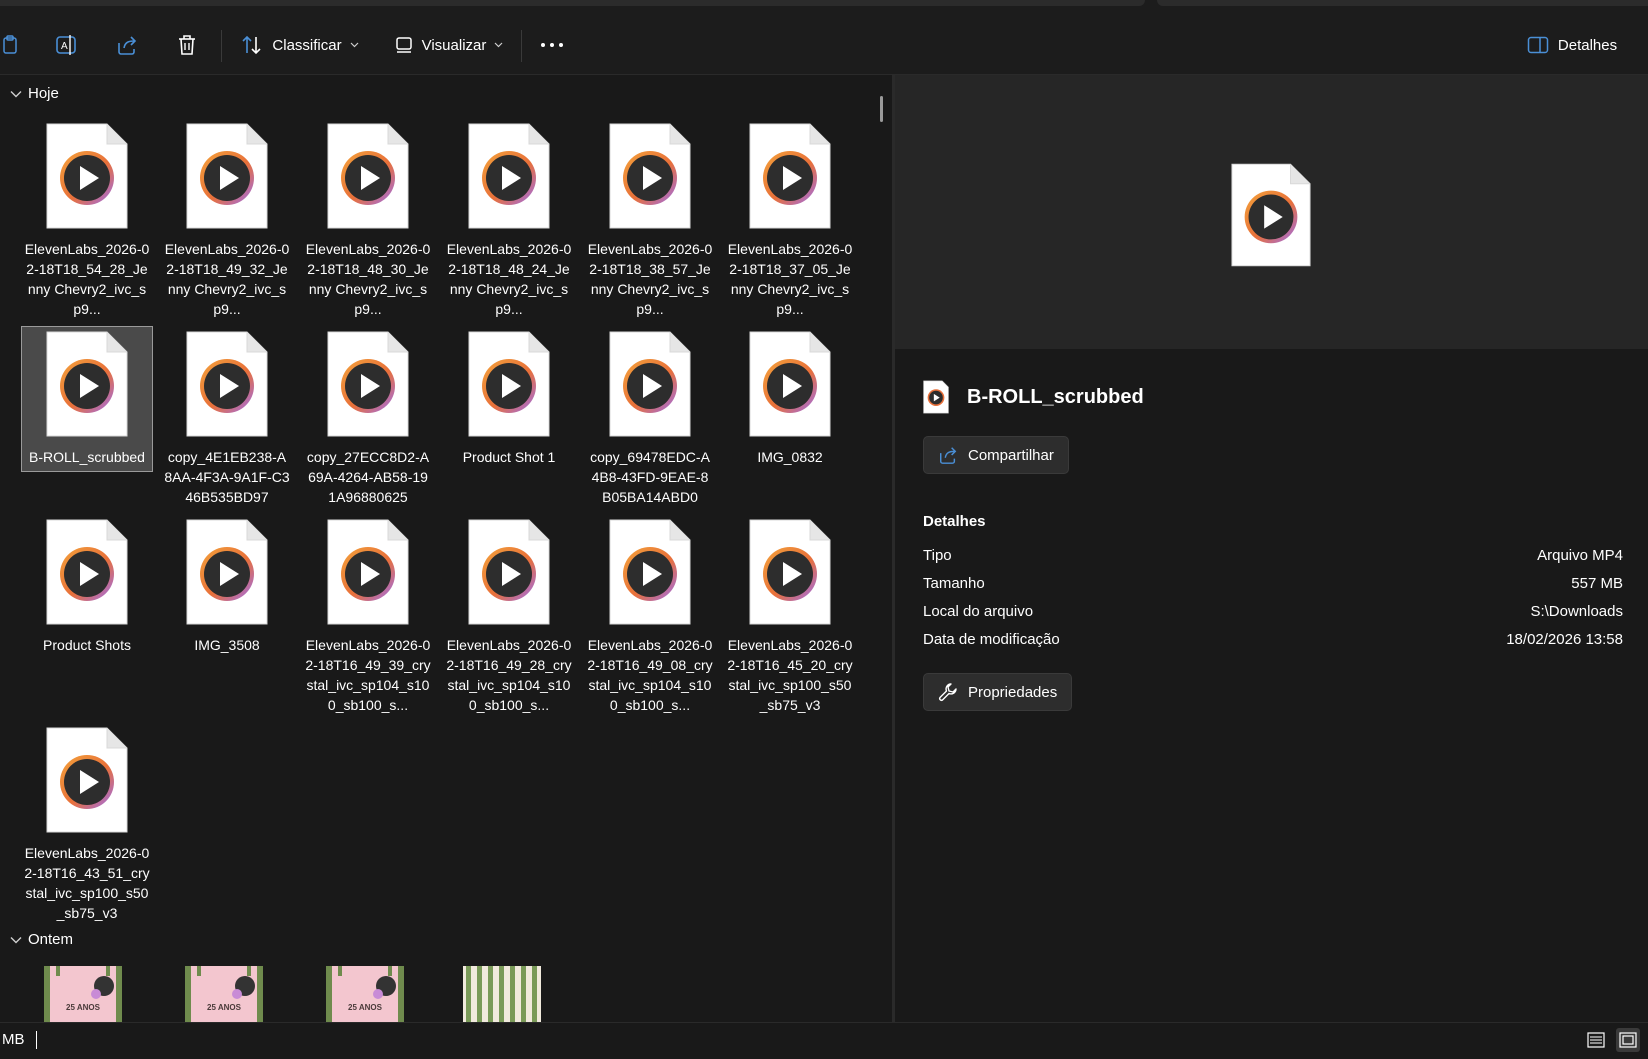 The width and height of the screenshot is (1648, 1059). What do you see at coordinates (1013, 692) in the screenshot?
I see `properties-label: Propriedades` at bounding box center [1013, 692].